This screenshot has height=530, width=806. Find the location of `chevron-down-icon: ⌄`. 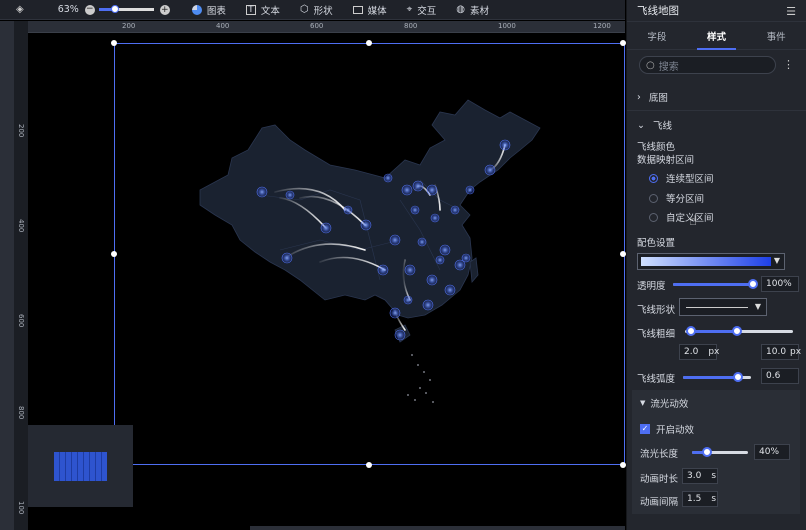

chevron-down-icon: ⌄ is located at coordinates (641, 125).